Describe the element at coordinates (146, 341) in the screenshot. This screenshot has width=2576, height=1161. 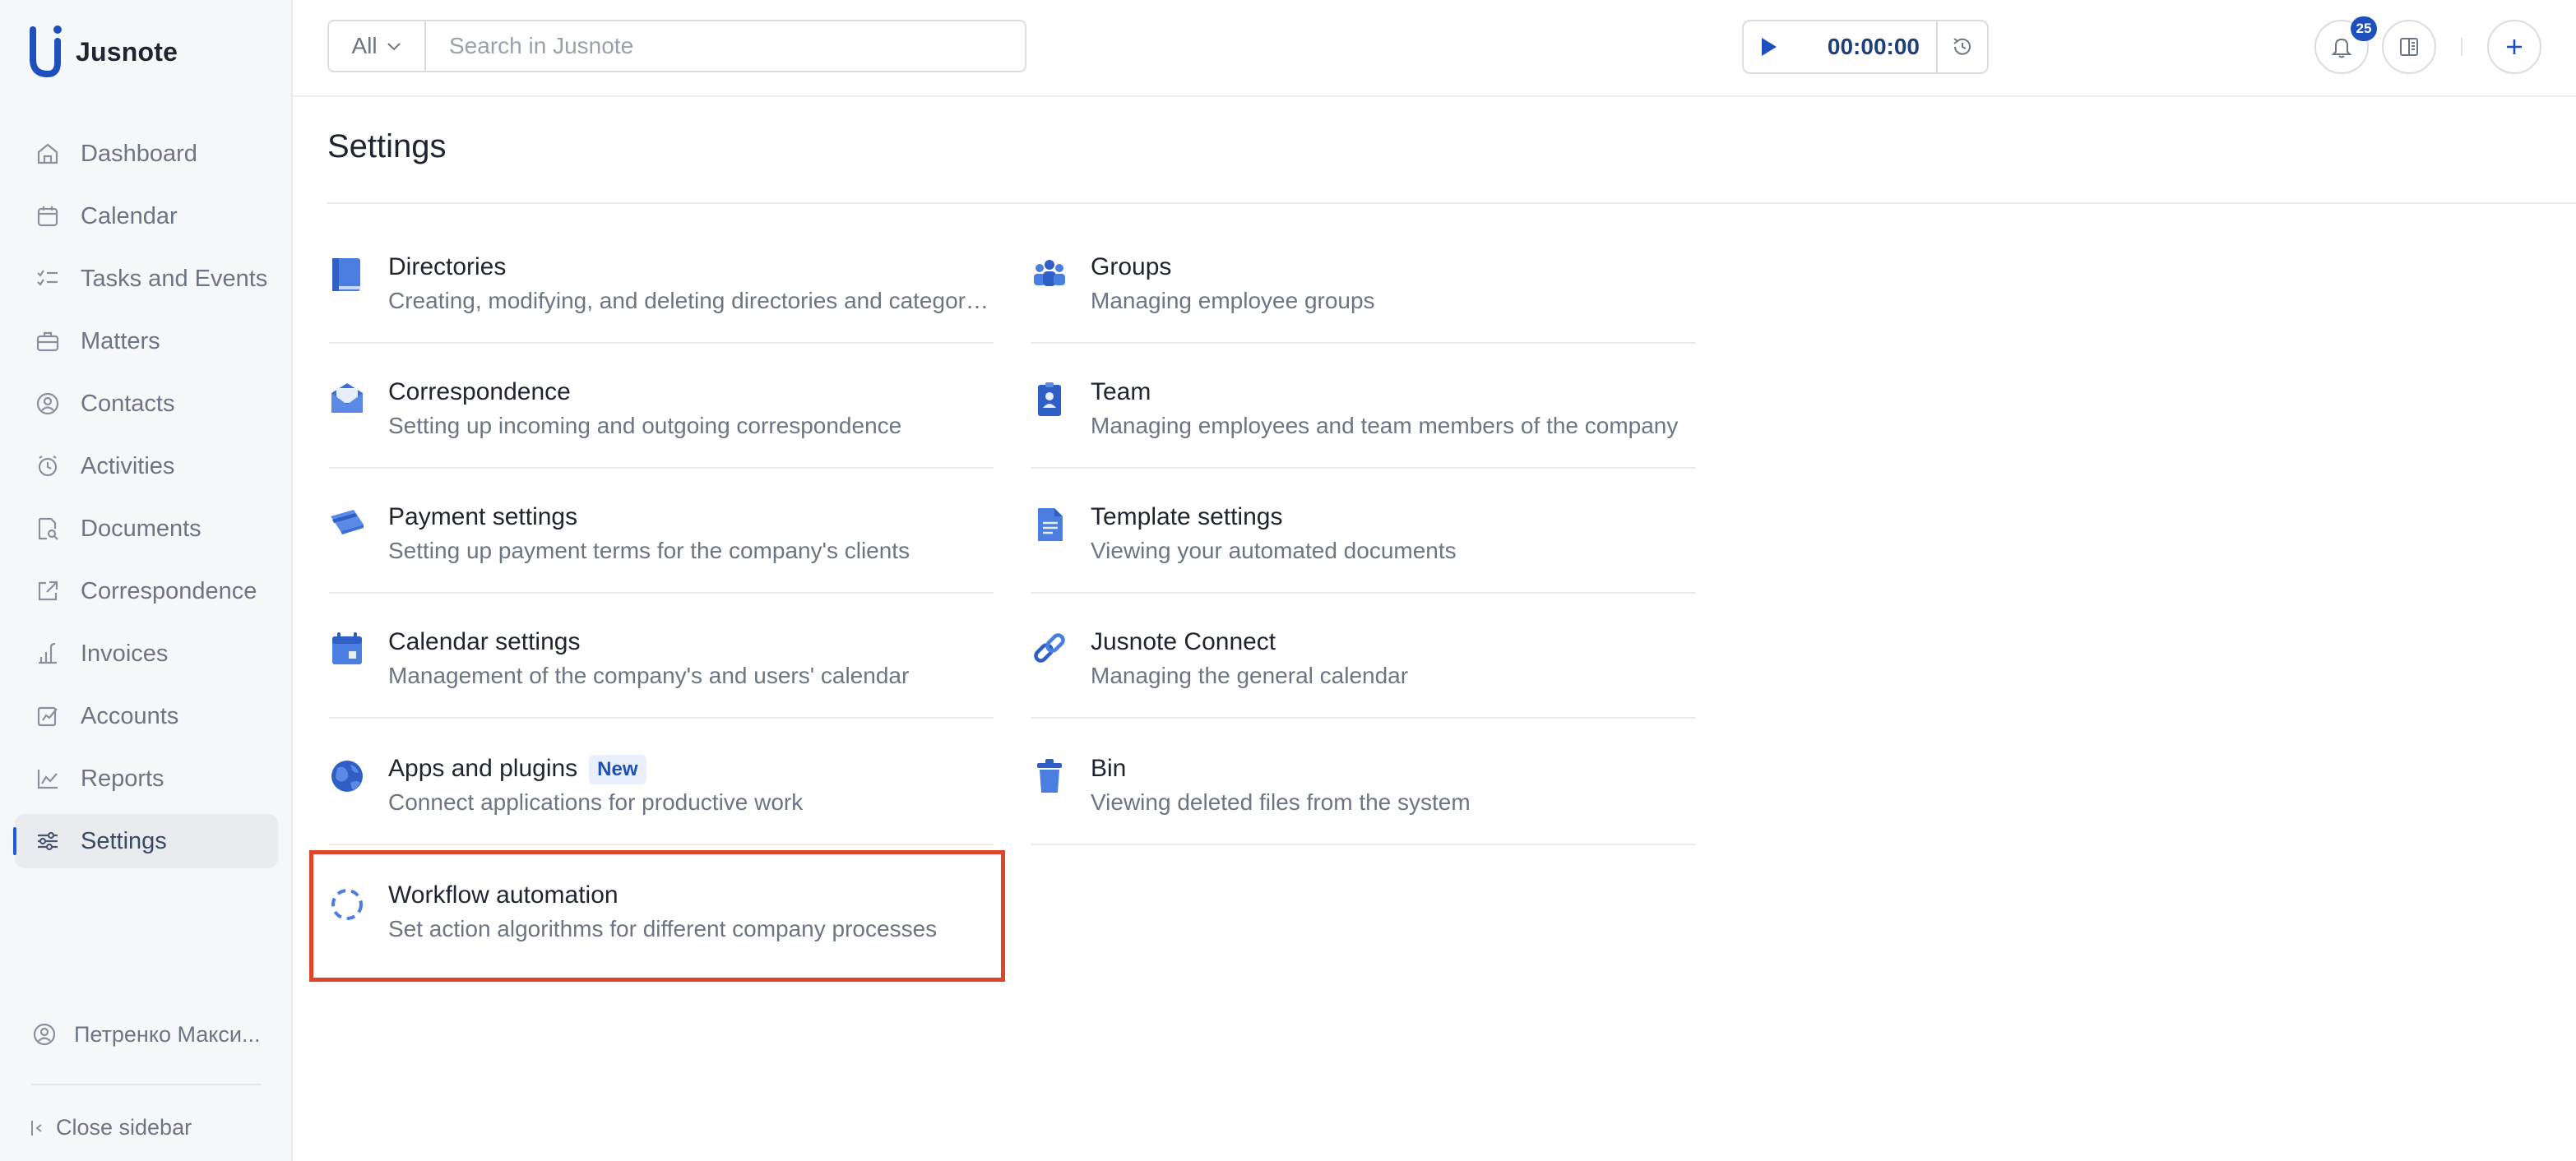
I see `sidebar-item-matters: Matters` at that location.